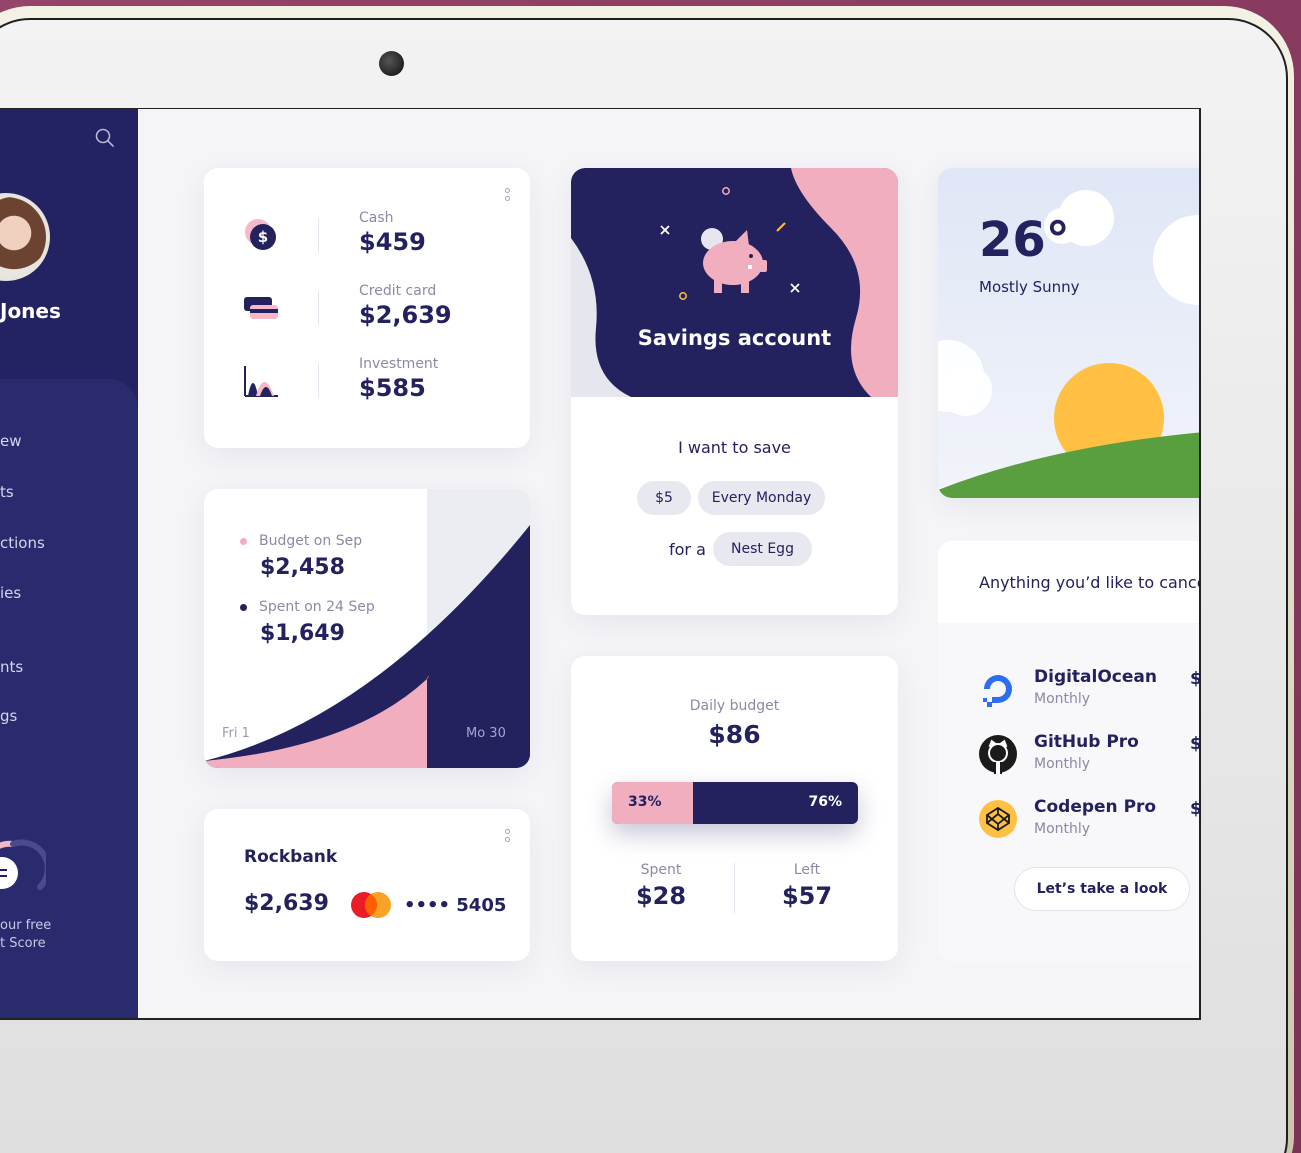 Image resolution: width=1301 pixels, height=1153 pixels. What do you see at coordinates (661, 896) in the screenshot?
I see `spent-value: $28` at bounding box center [661, 896].